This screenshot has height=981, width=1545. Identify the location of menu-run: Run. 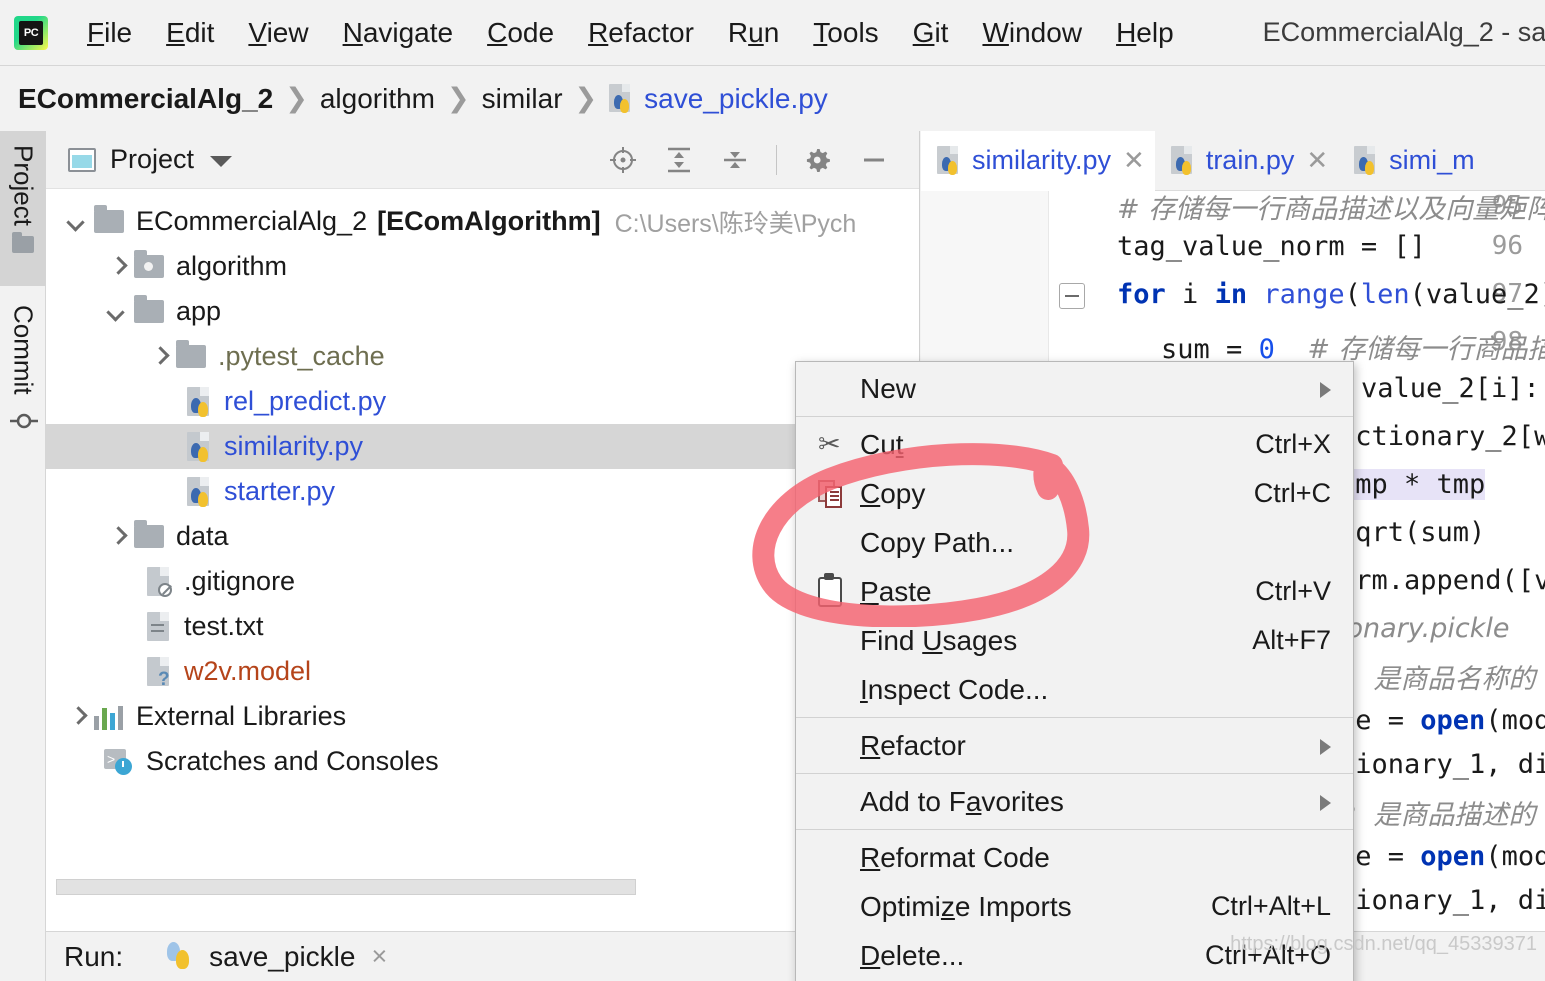
(753, 32).